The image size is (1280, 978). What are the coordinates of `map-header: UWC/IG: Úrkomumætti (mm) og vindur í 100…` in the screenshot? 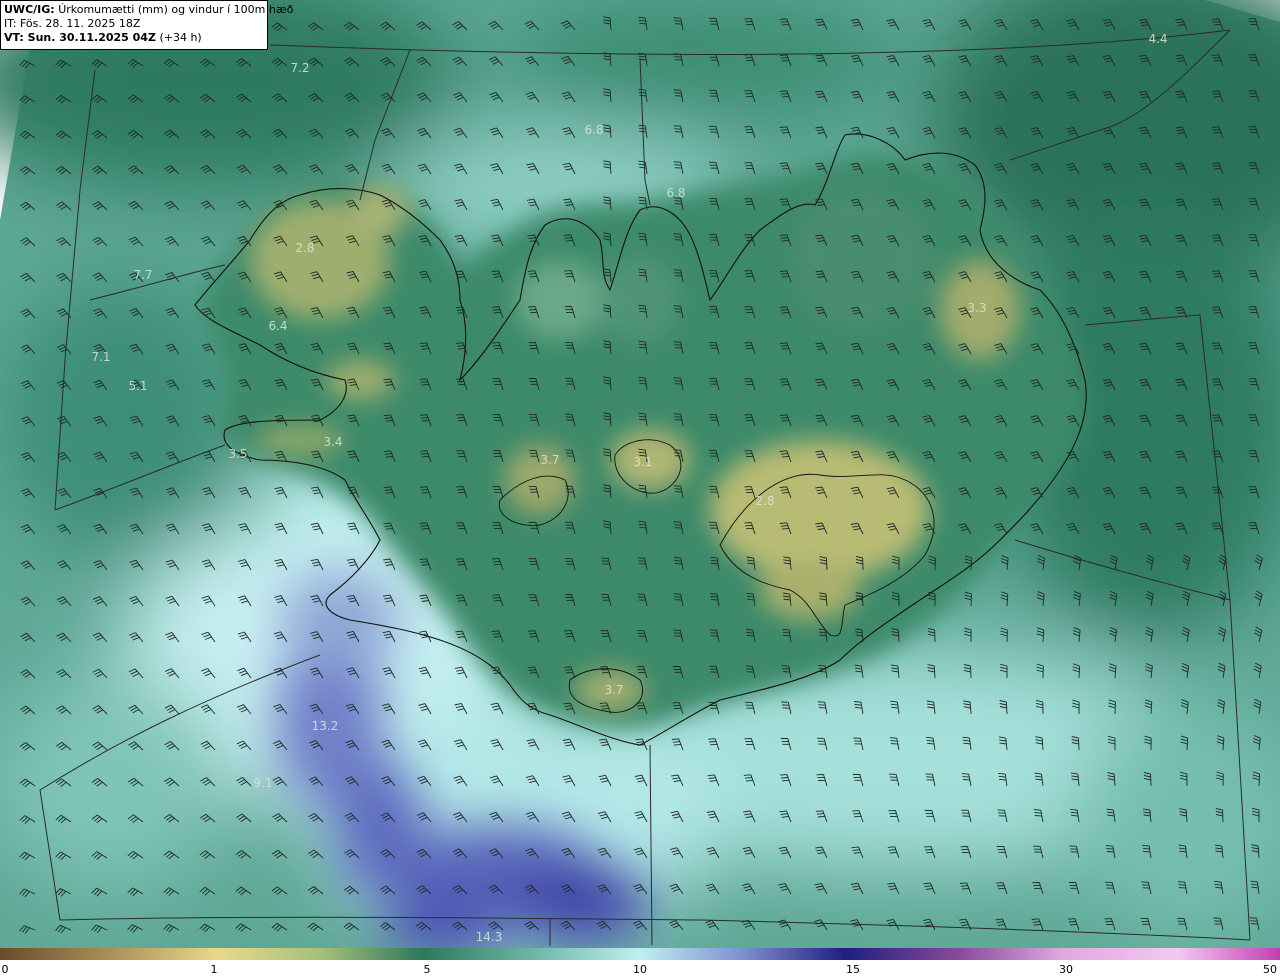 It's located at (146, 25).